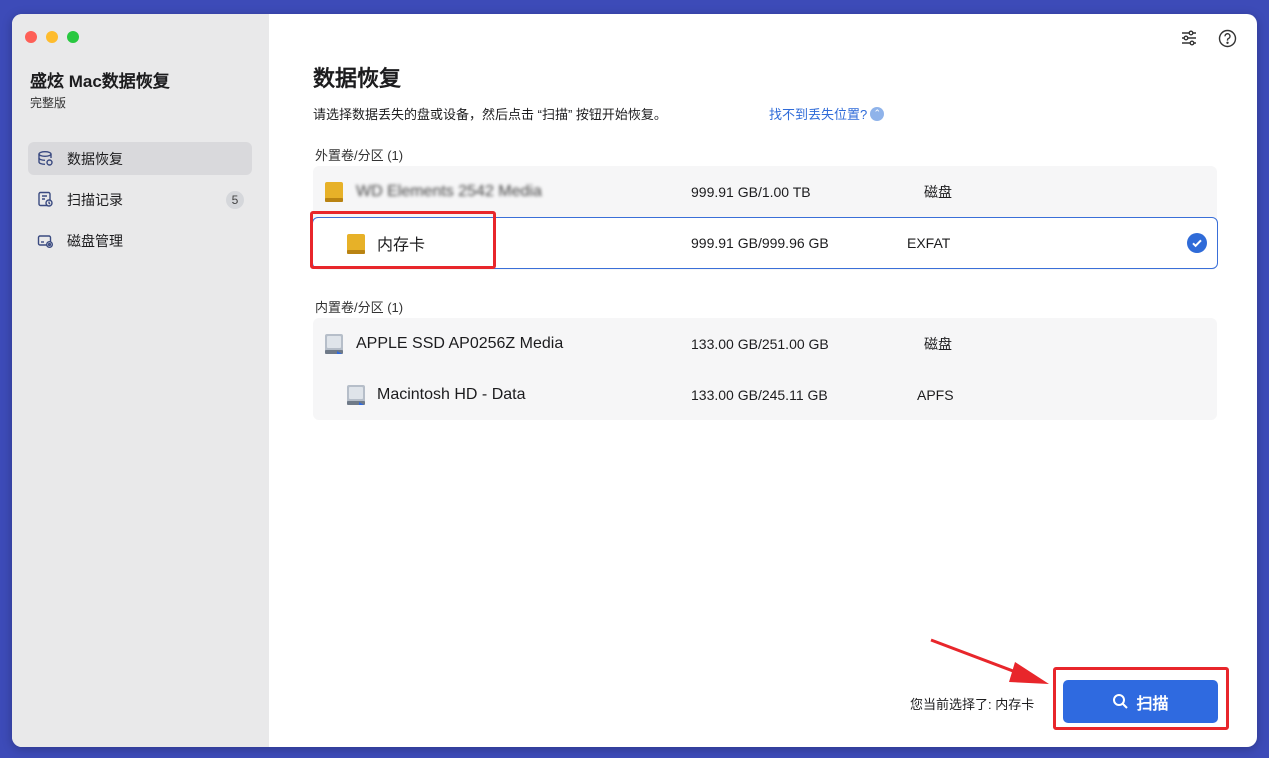 Image resolution: width=1269 pixels, height=758 pixels. Describe the element at coordinates (760, 243) in the screenshot. I see `volume-size: 999.91 GB/999.96 GB` at that location.